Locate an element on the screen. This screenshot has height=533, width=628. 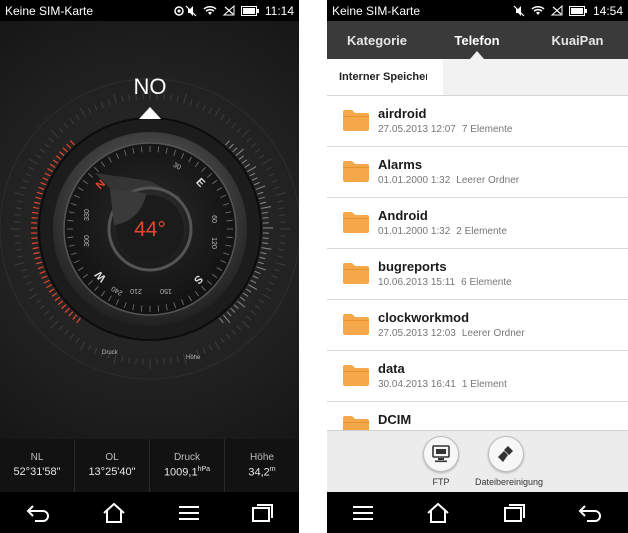
file-name: data is located at coordinates (391, 368).